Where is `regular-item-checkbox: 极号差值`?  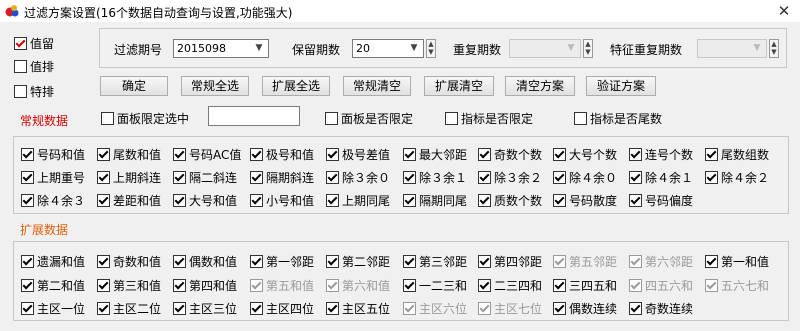 regular-item-checkbox: 极号差值 is located at coordinates (358, 154).